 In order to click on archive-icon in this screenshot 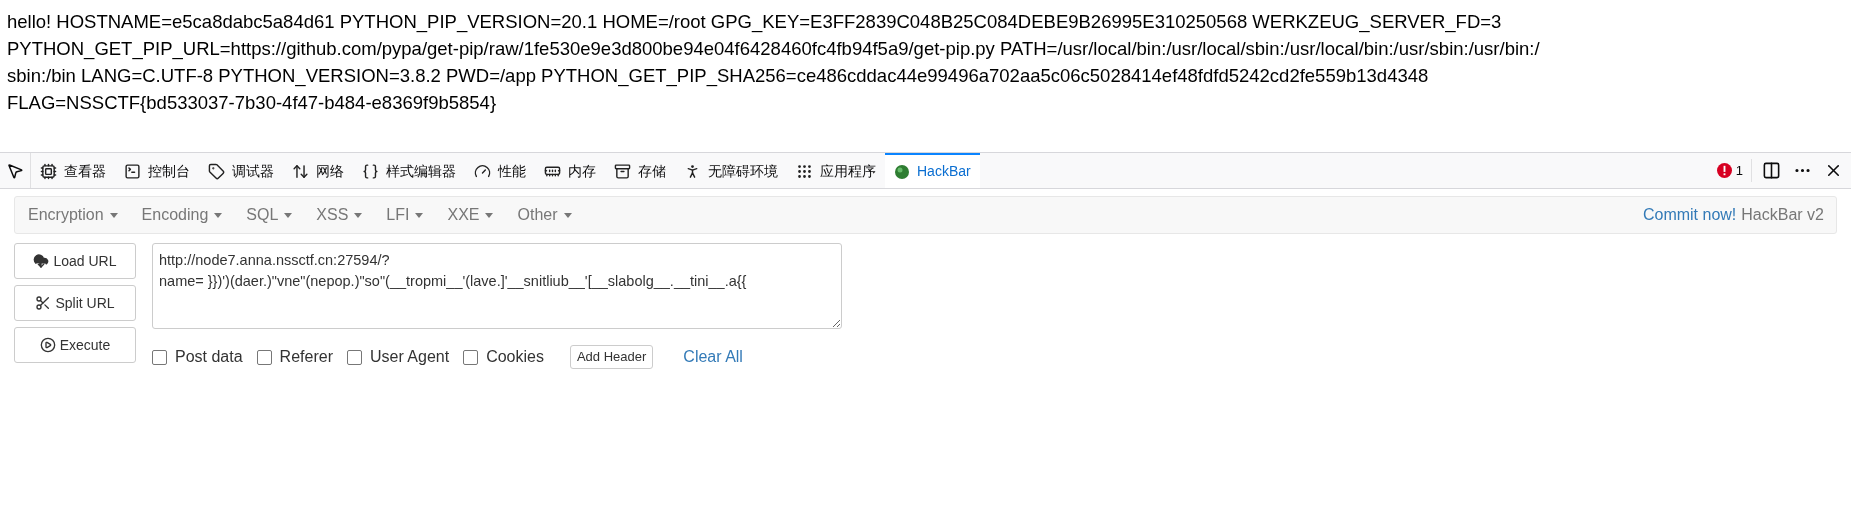, I will do `click(622, 171)`.